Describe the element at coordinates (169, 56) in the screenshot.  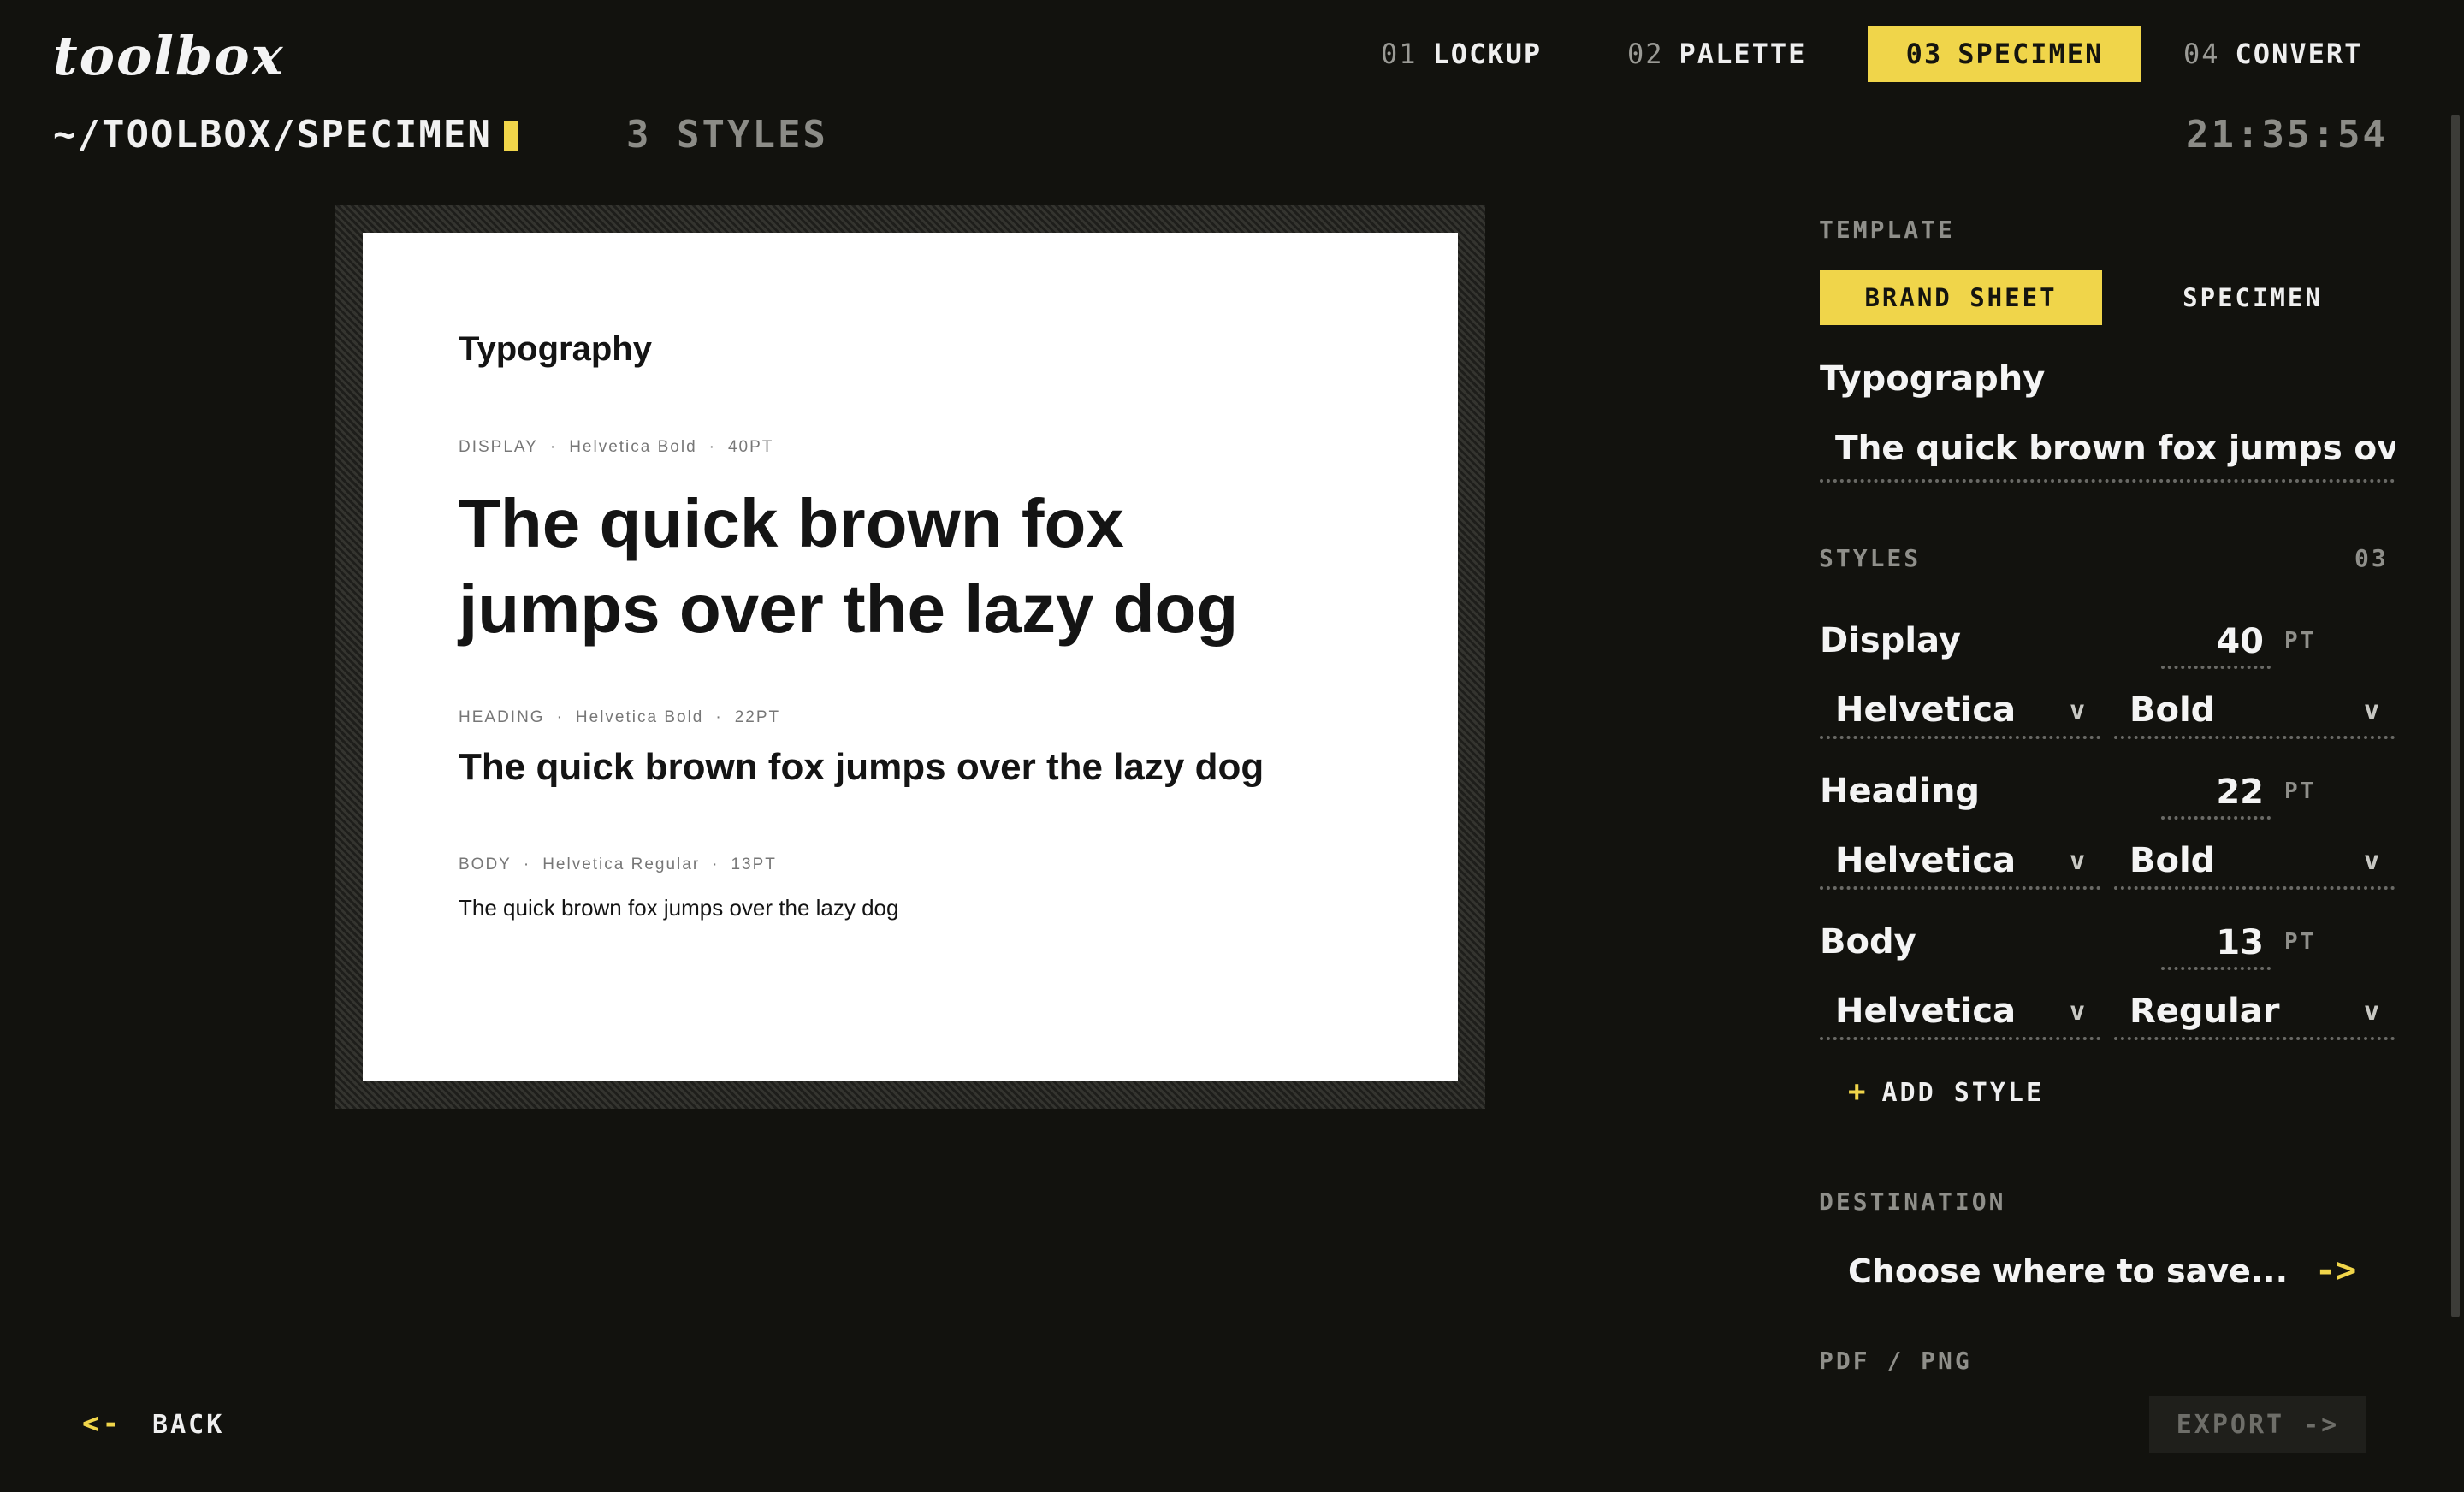
I see `app-logo: toolbox` at that location.